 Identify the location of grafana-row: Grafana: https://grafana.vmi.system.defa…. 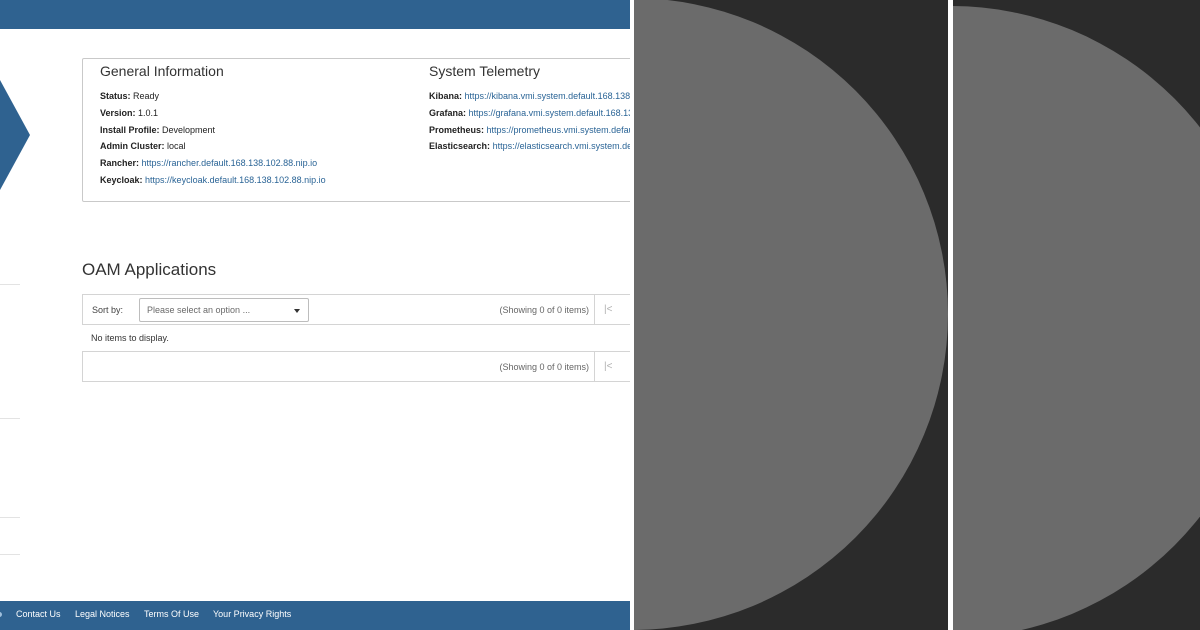
(529, 113).